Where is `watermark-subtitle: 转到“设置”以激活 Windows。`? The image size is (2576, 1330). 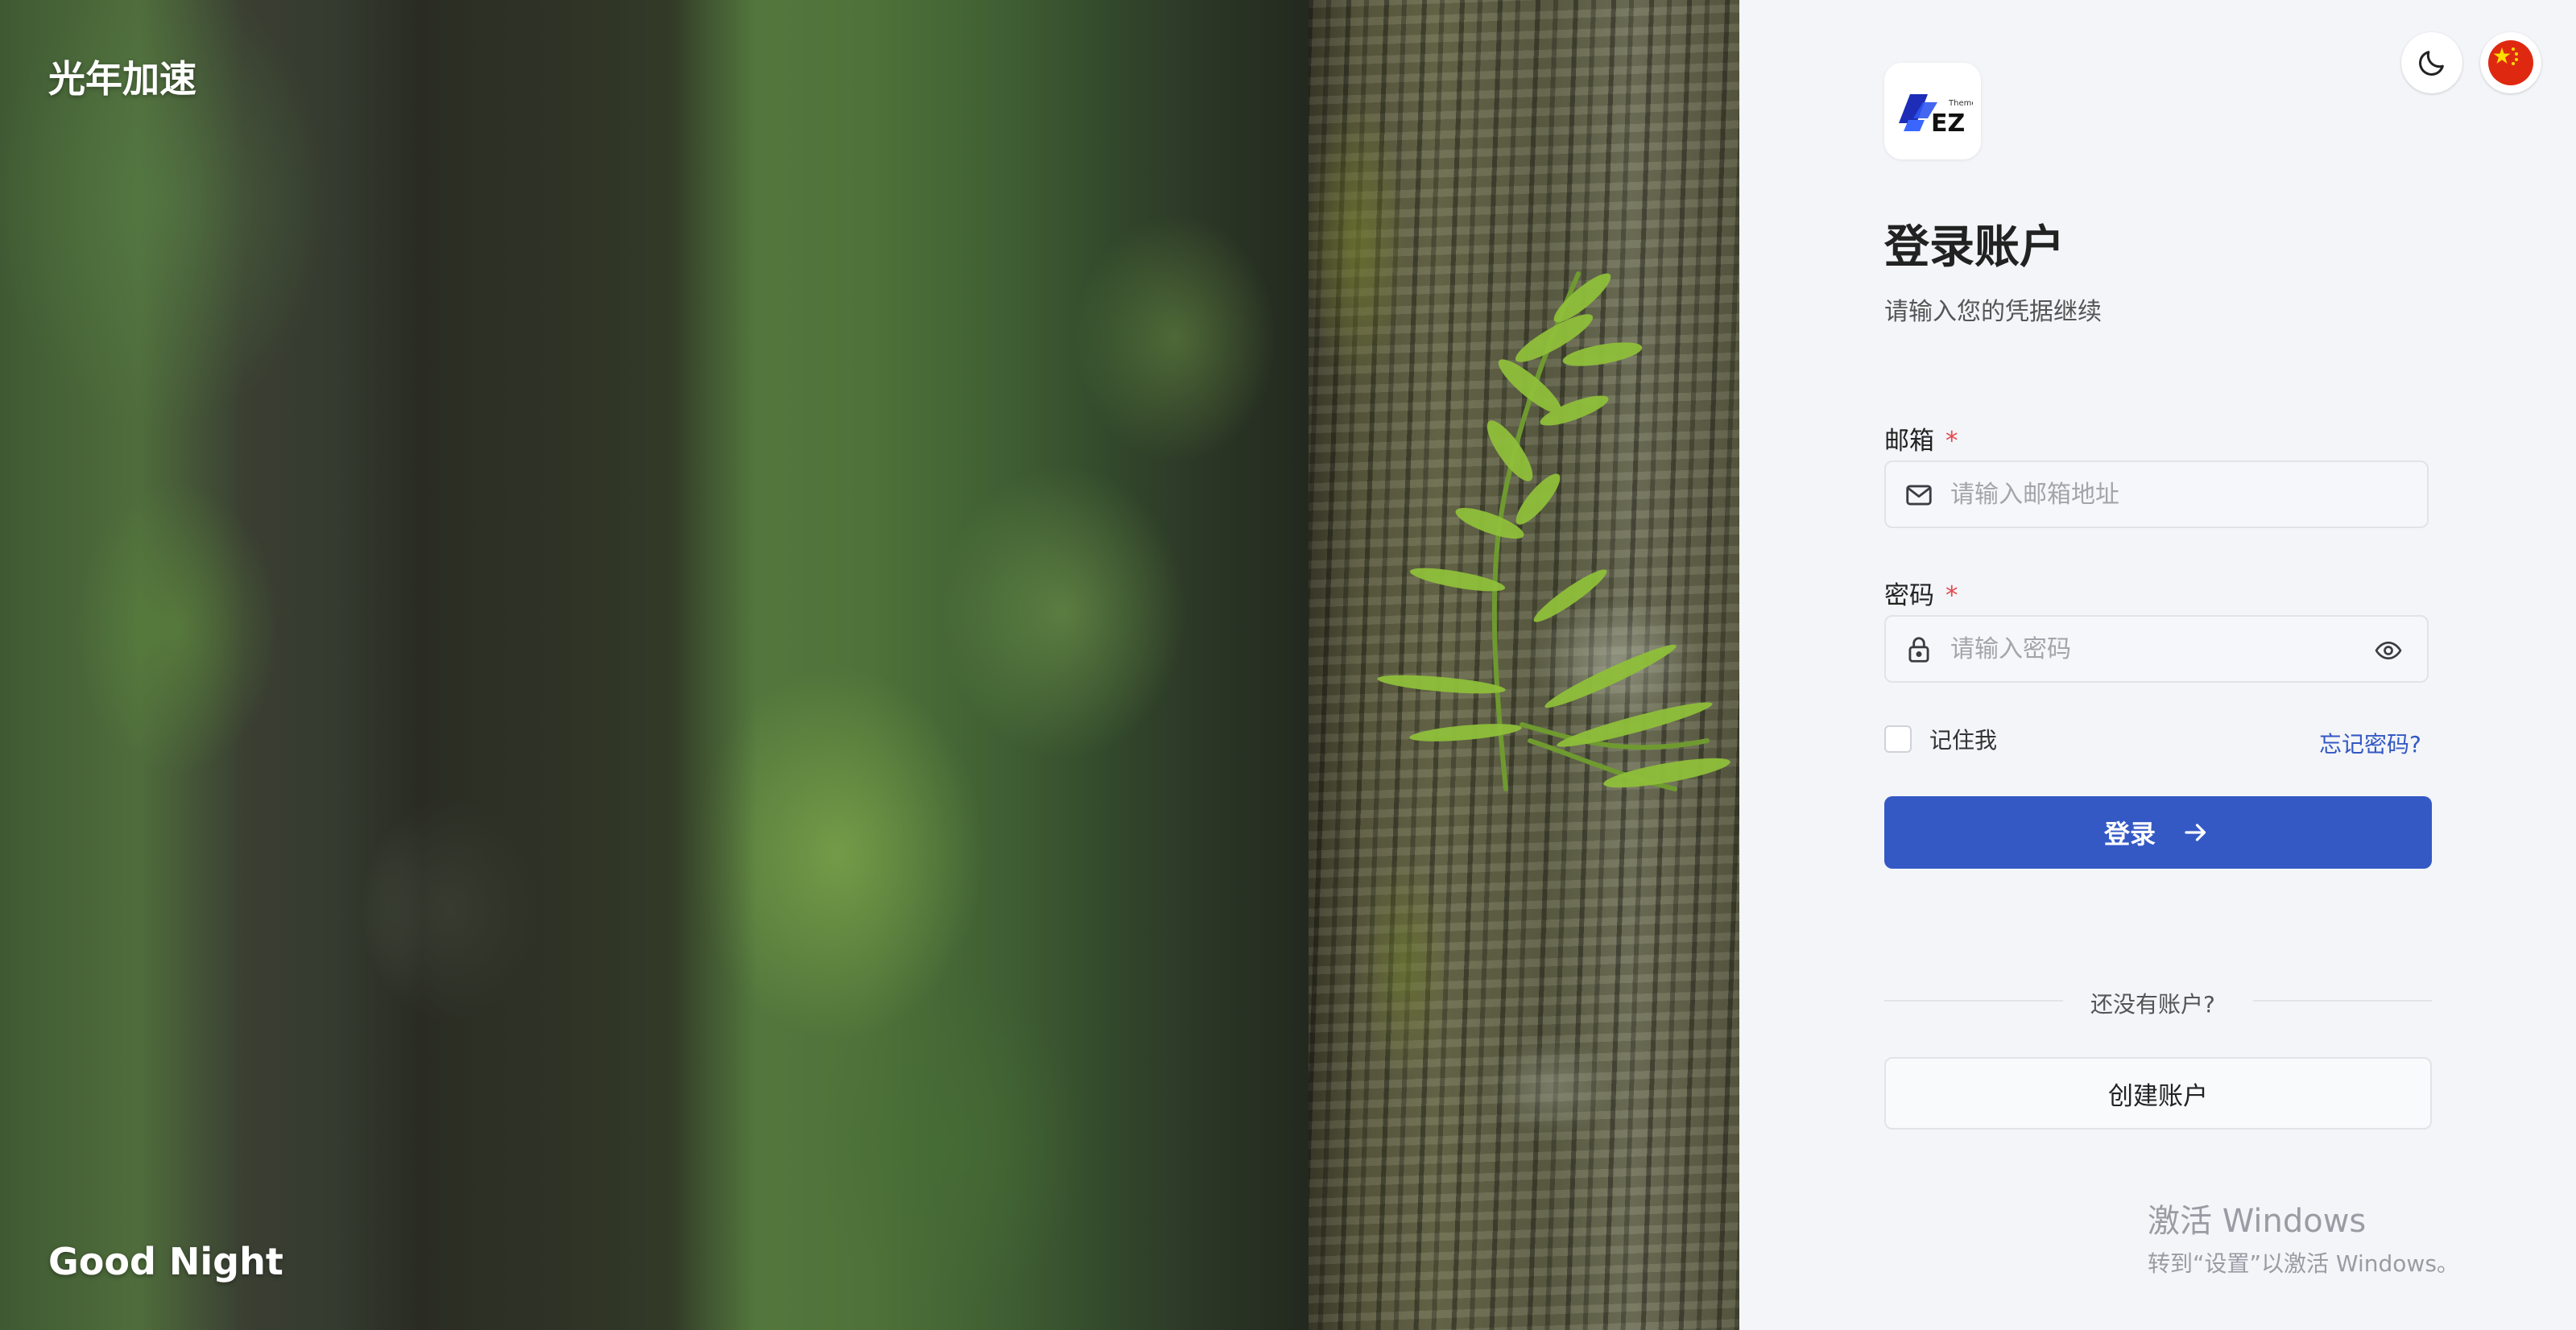 watermark-subtitle: 转到“设置”以激活 Windows。 is located at coordinates (2304, 1263).